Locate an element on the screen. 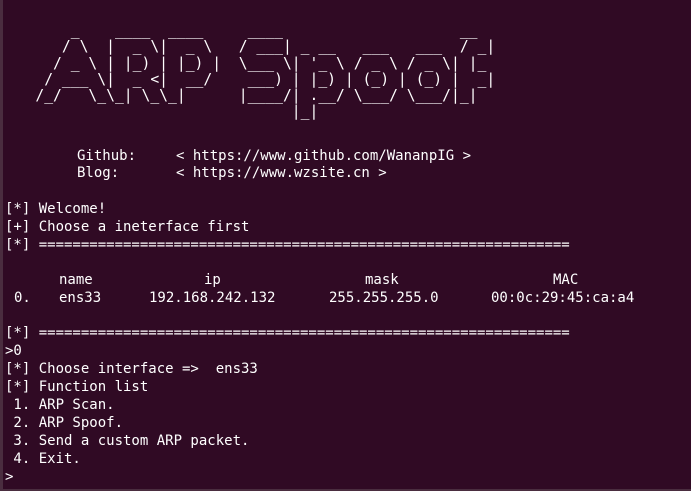  blog-value: < https://www.wzsite.cn > is located at coordinates (281, 173).